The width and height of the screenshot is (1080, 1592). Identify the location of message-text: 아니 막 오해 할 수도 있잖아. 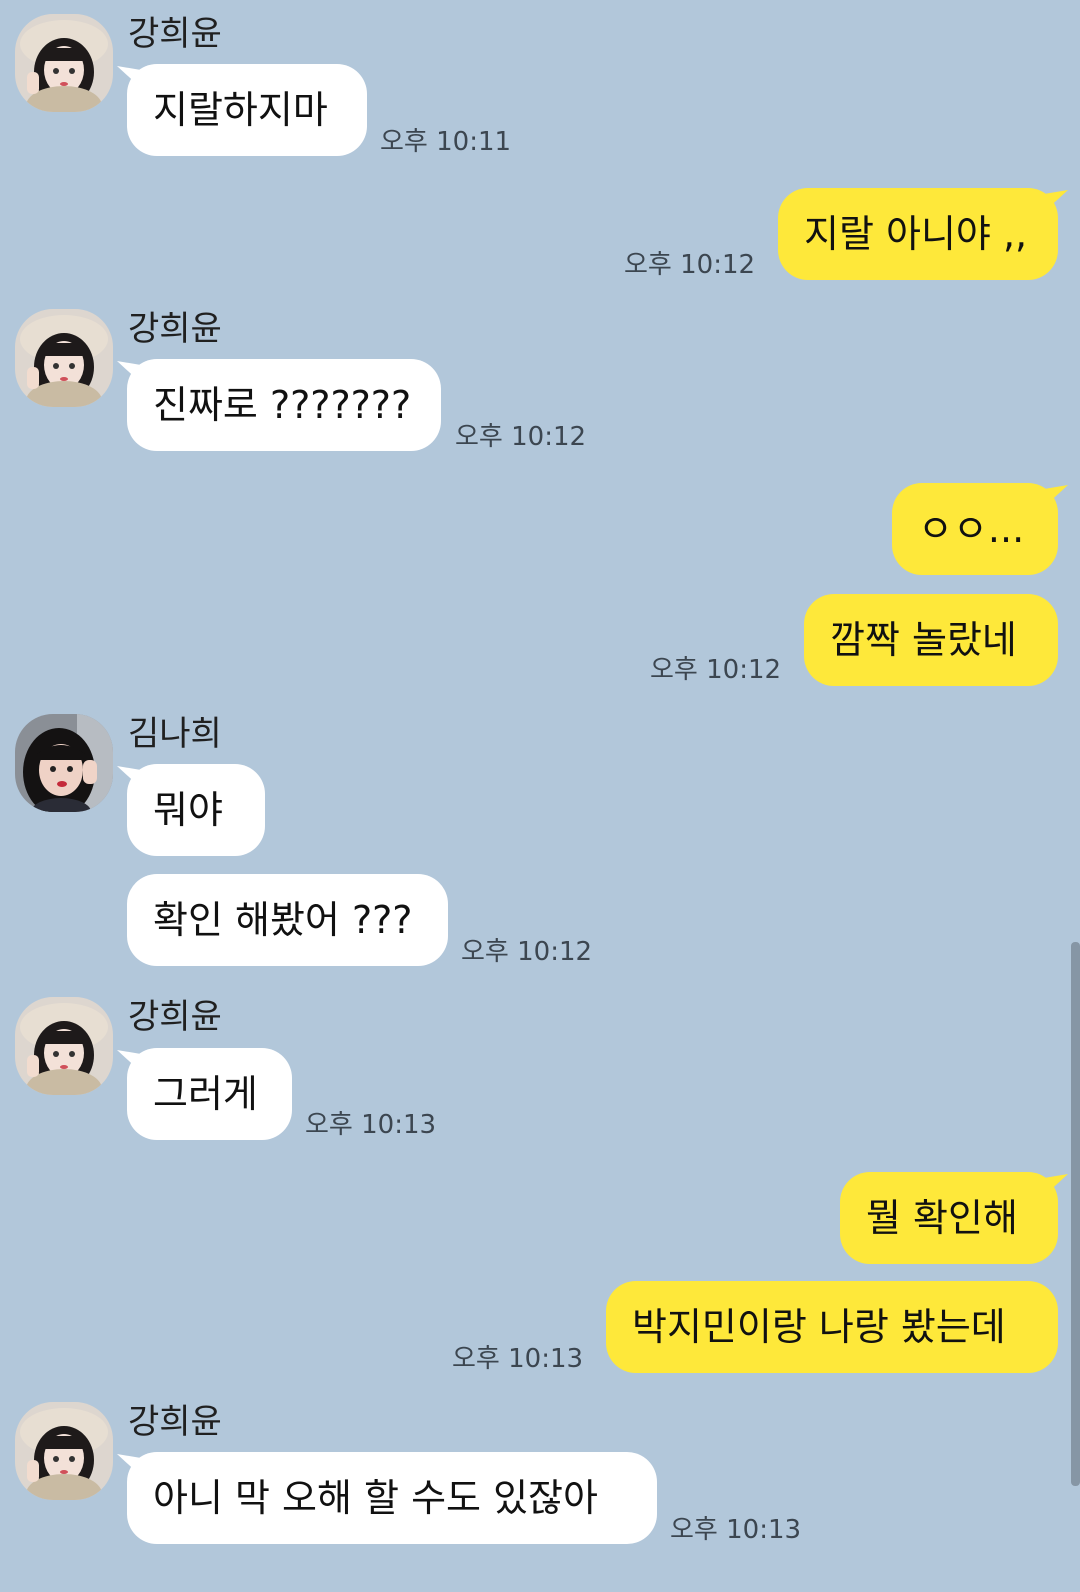
(375, 1498).